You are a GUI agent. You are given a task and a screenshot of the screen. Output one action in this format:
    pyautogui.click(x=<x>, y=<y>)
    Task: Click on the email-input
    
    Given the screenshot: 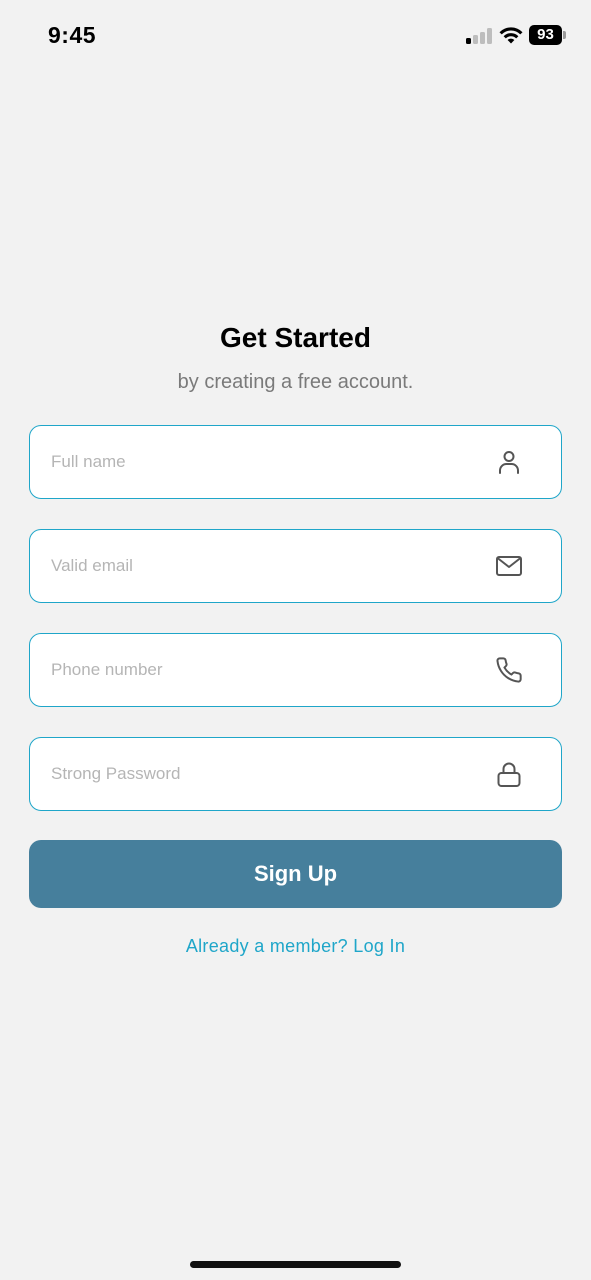 What is the action you would take?
    pyautogui.click(x=271, y=565)
    